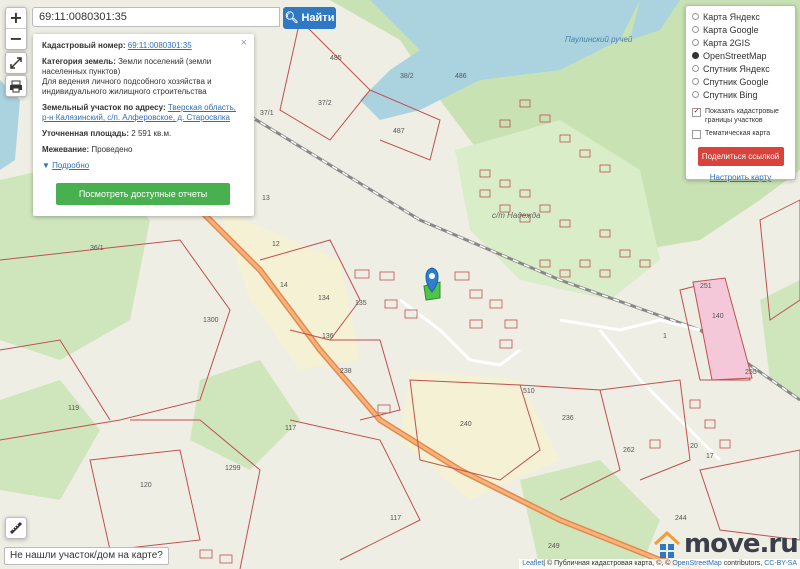 Image resolution: width=800 pixels, height=569 pixels. What do you see at coordinates (710, 456) in the screenshot?
I see `svg-text: 17` at bounding box center [710, 456].